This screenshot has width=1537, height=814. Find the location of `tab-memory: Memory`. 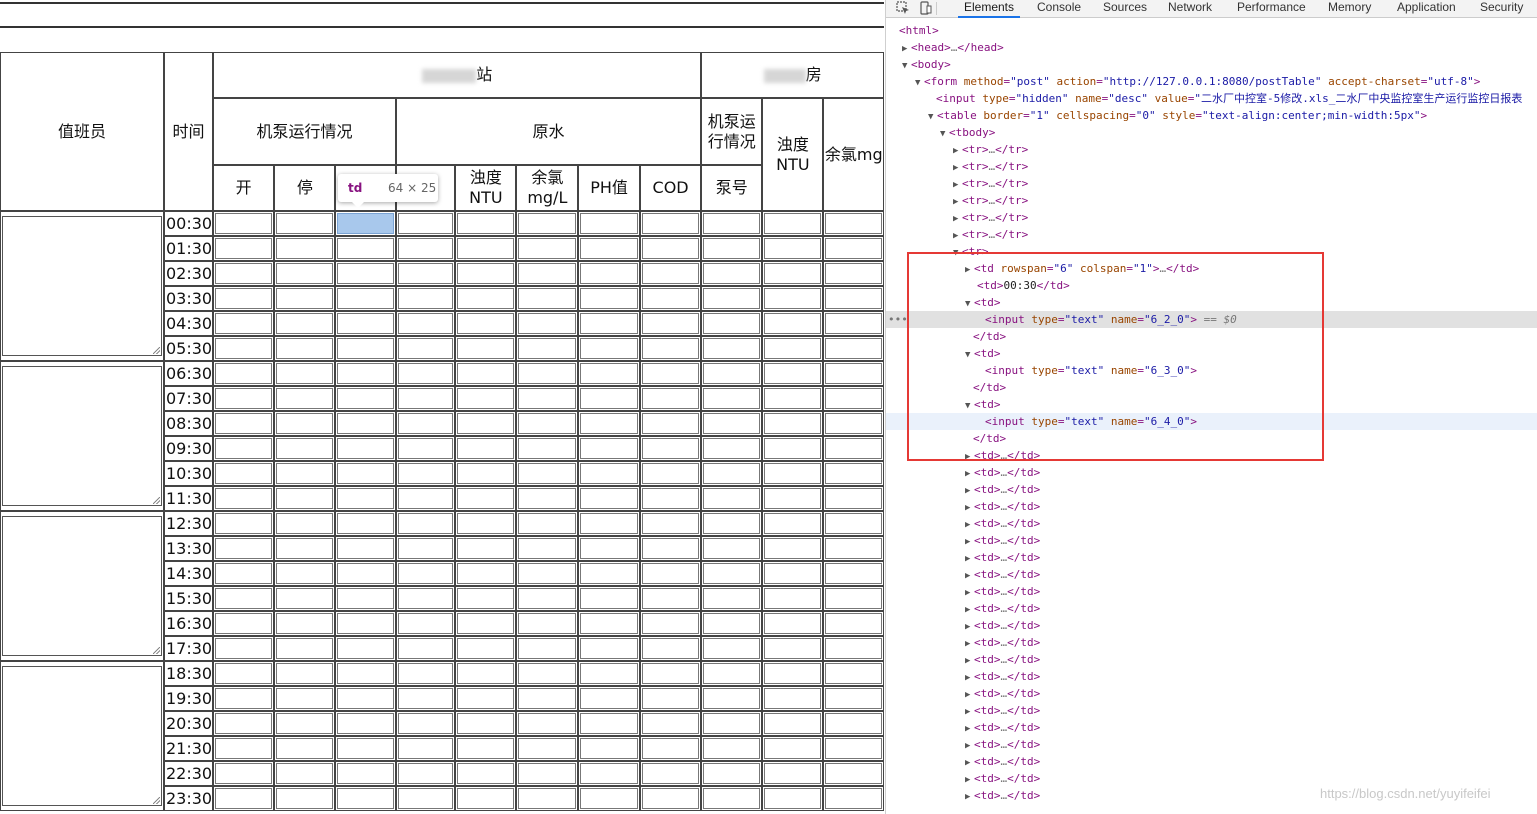

tab-memory: Memory is located at coordinates (1349, 9).